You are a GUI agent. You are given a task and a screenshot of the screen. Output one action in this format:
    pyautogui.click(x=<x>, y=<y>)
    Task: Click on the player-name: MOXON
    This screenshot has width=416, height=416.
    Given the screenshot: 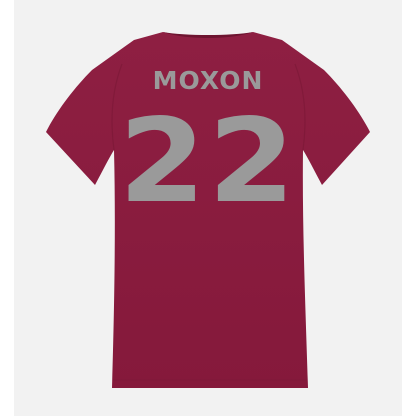 What is the action you would take?
    pyautogui.click(x=208, y=80)
    